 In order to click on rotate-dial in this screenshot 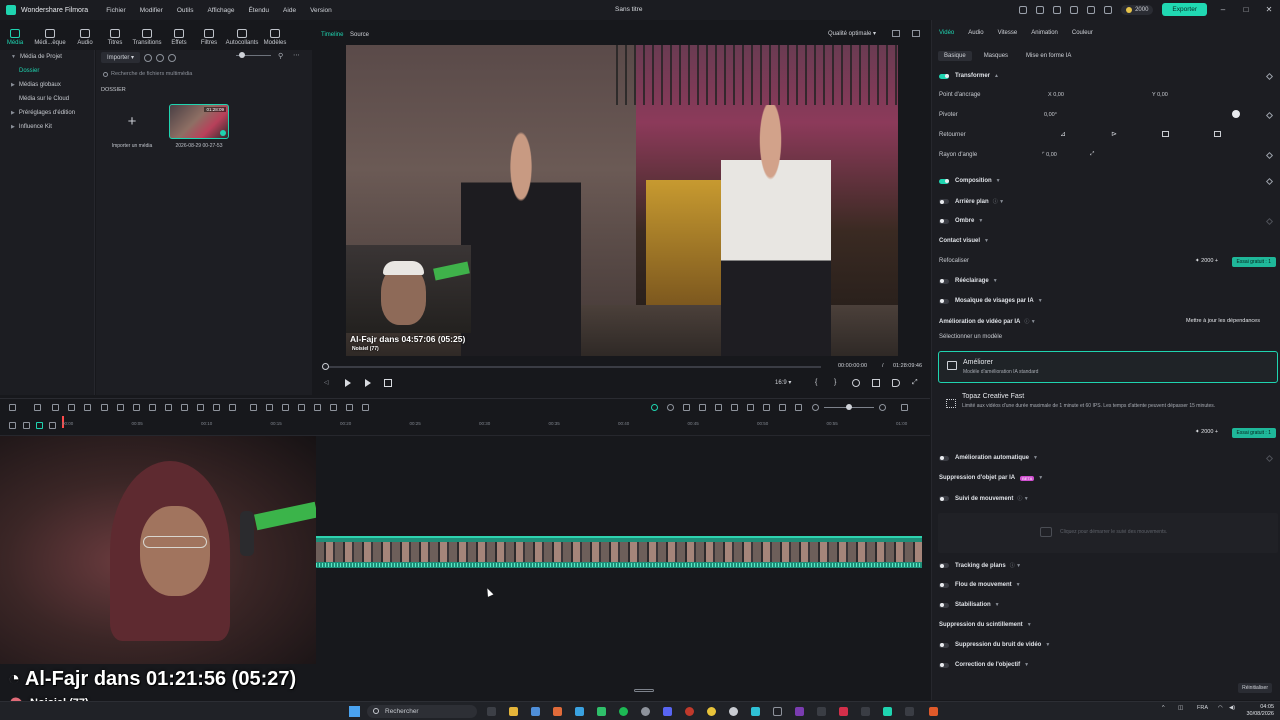, I will do `click(1236, 114)`.